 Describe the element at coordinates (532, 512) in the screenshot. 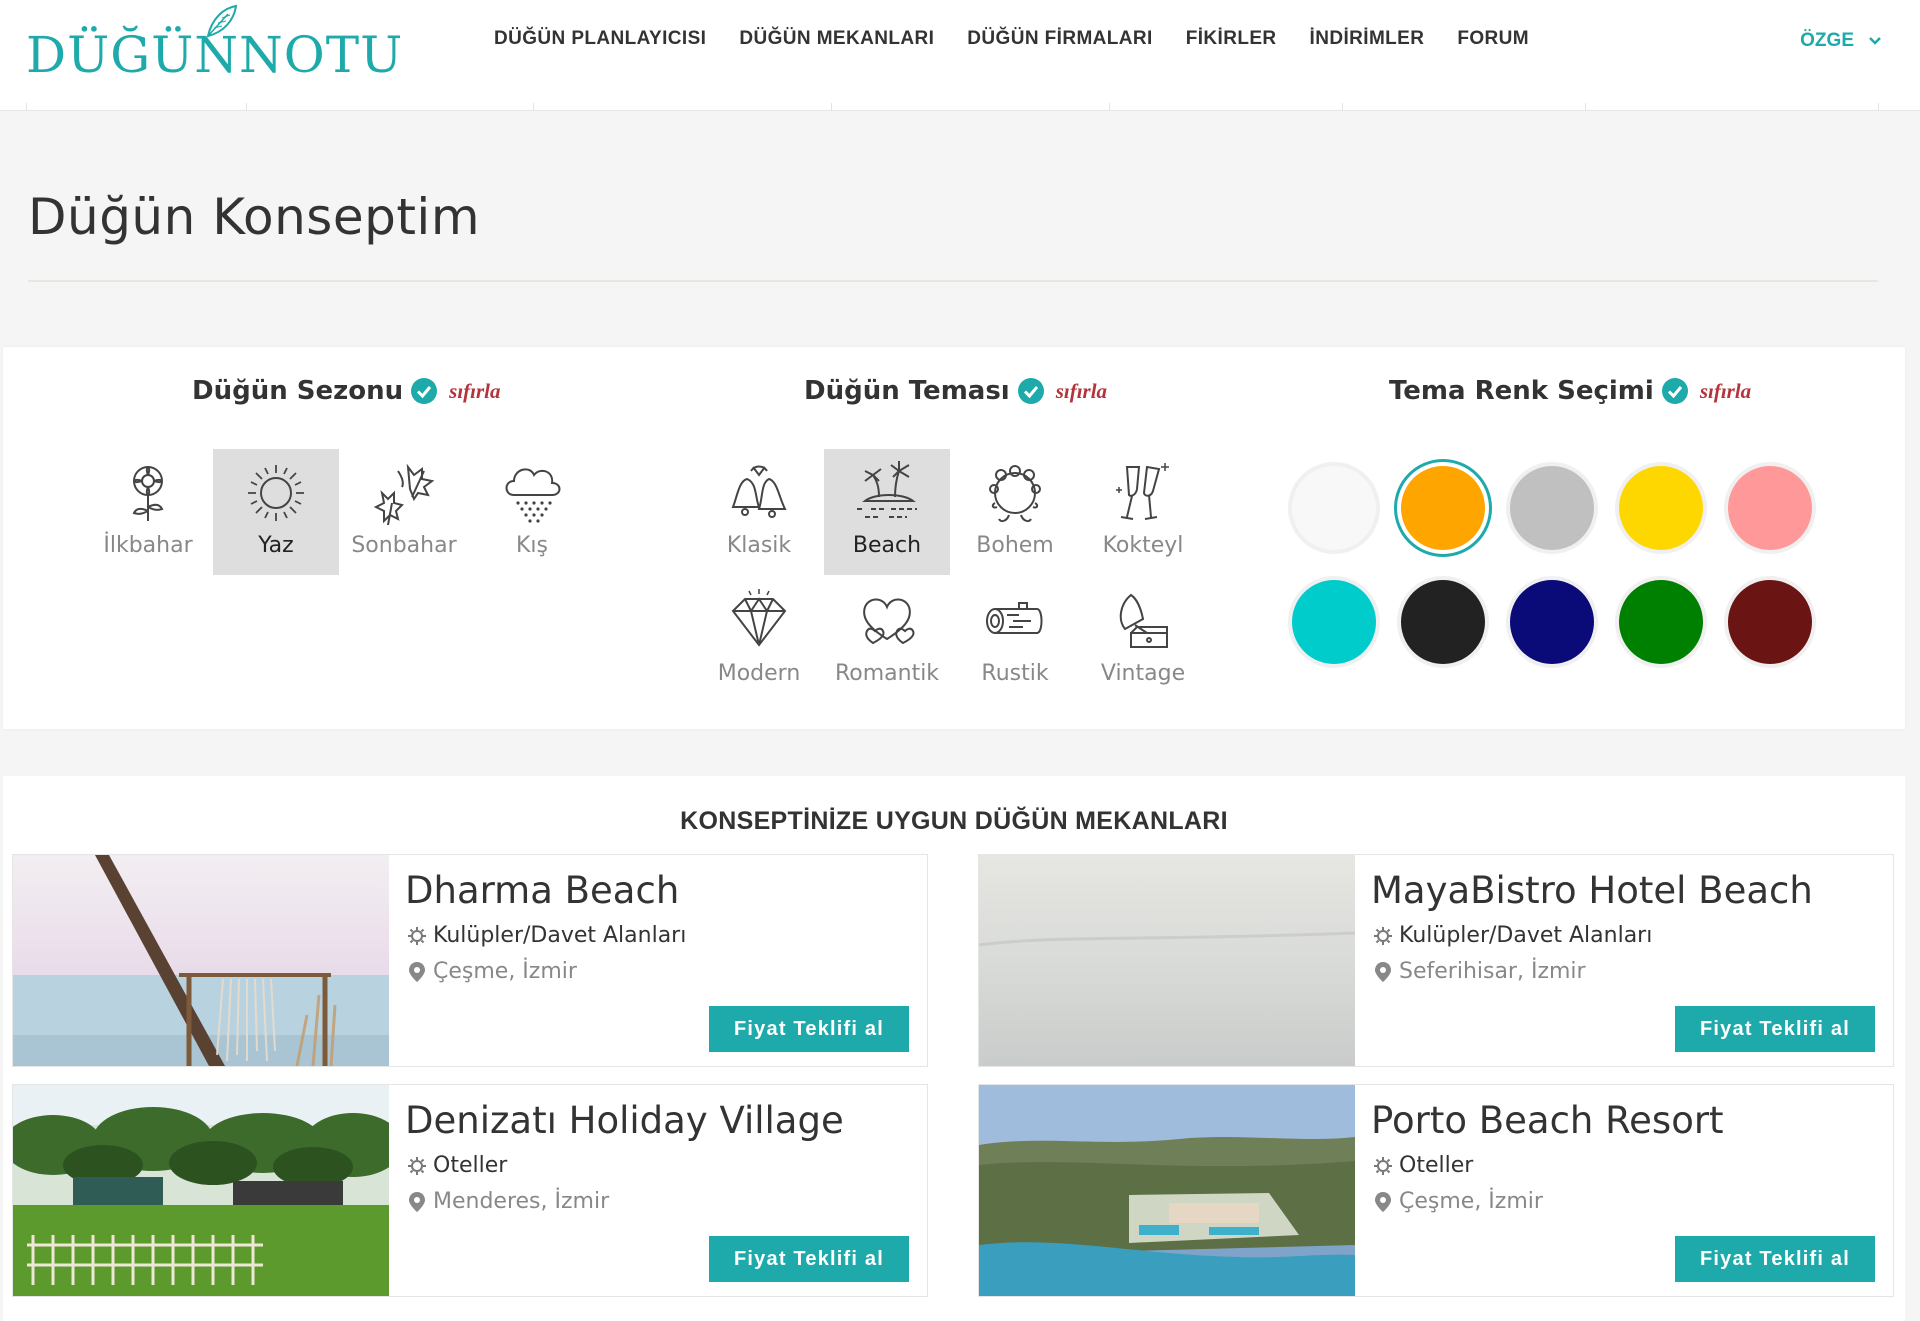

I see `season-option-winter: Kış` at that location.